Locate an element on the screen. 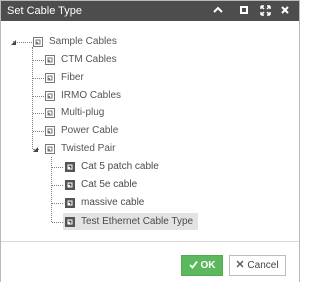  tree-node-label: Twisted Pair is located at coordinates (88, 148).